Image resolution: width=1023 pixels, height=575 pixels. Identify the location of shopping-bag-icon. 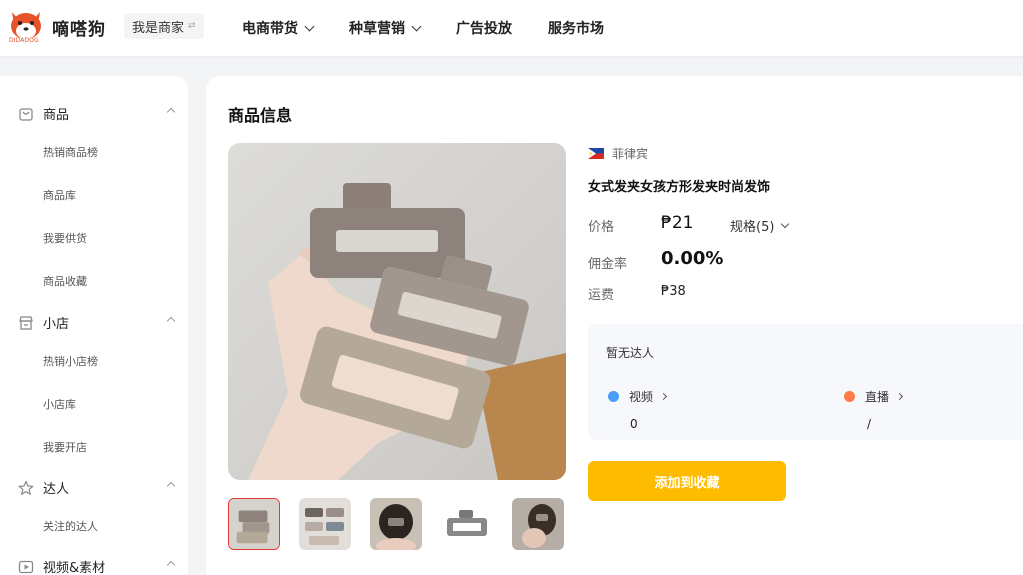
(26, 114).